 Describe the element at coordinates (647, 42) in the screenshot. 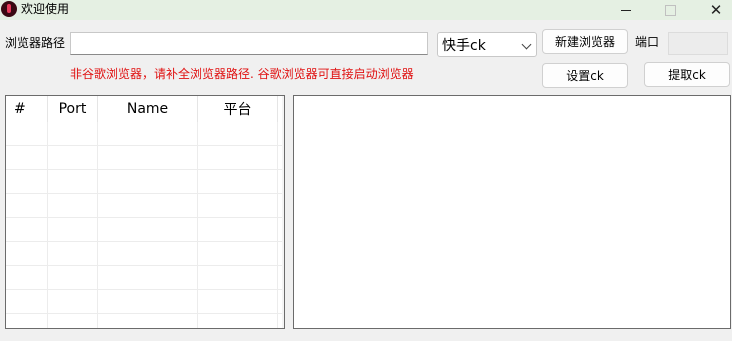

I see `port-label: 端口` at that location.